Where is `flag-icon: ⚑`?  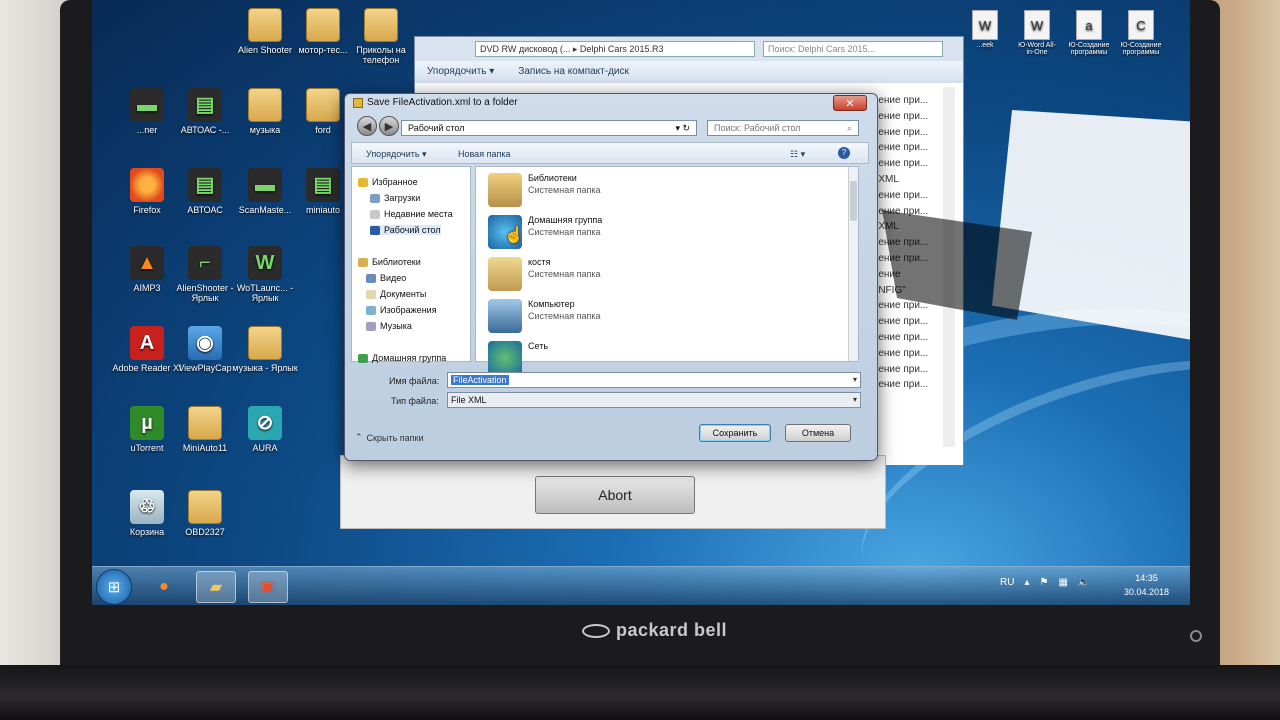
flag-icon: ⚑ is located at coordinates (1043, 582).